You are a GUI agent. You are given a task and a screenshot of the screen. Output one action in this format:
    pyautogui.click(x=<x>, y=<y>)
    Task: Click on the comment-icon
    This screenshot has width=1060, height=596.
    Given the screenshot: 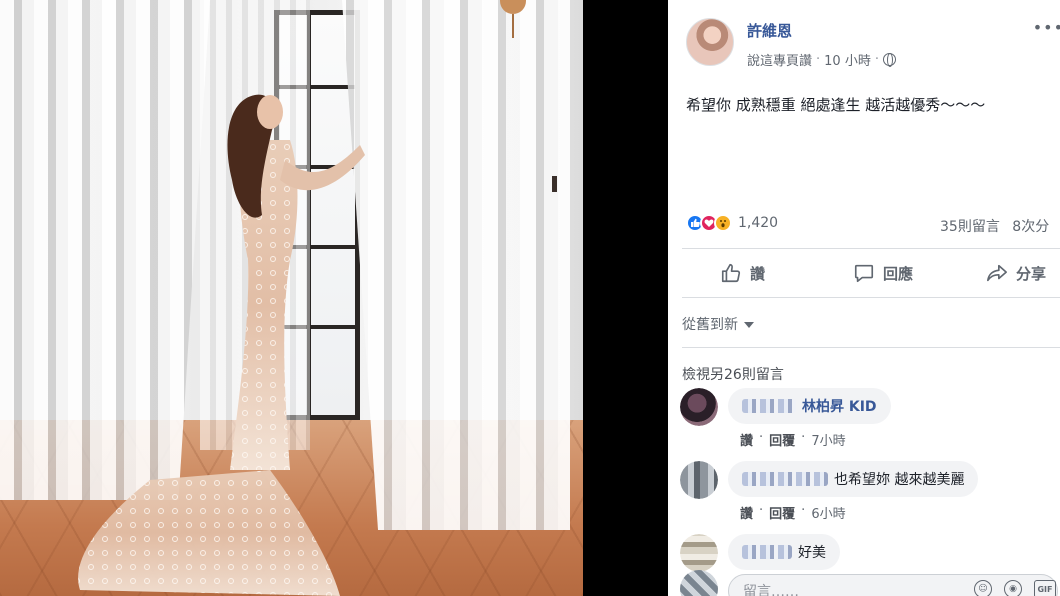 What is the action you would take?
    pyautogui.click(x=864, y=273)
    